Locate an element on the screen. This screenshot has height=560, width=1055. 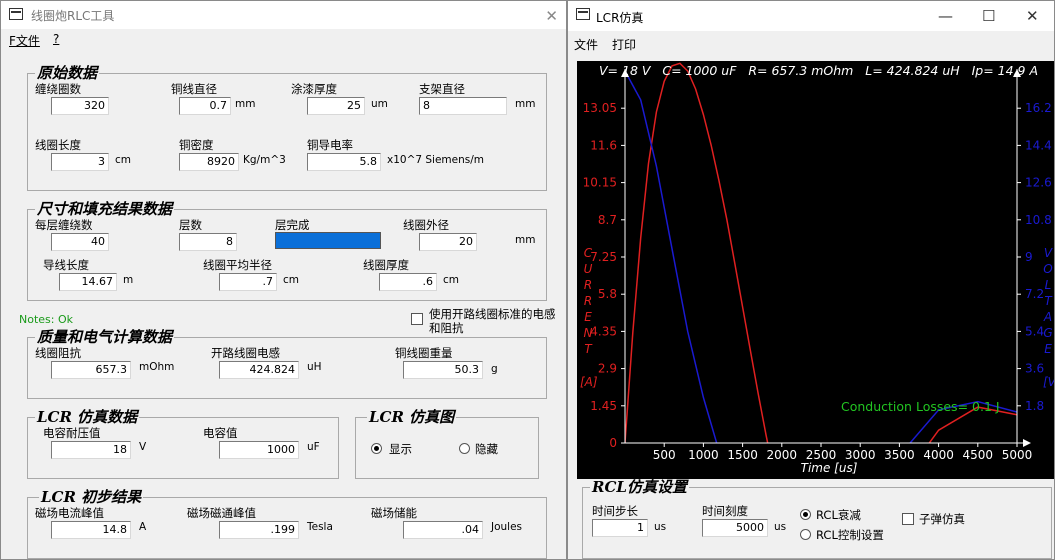
cond-field: 5.8 is located at coordinates (344, 162).